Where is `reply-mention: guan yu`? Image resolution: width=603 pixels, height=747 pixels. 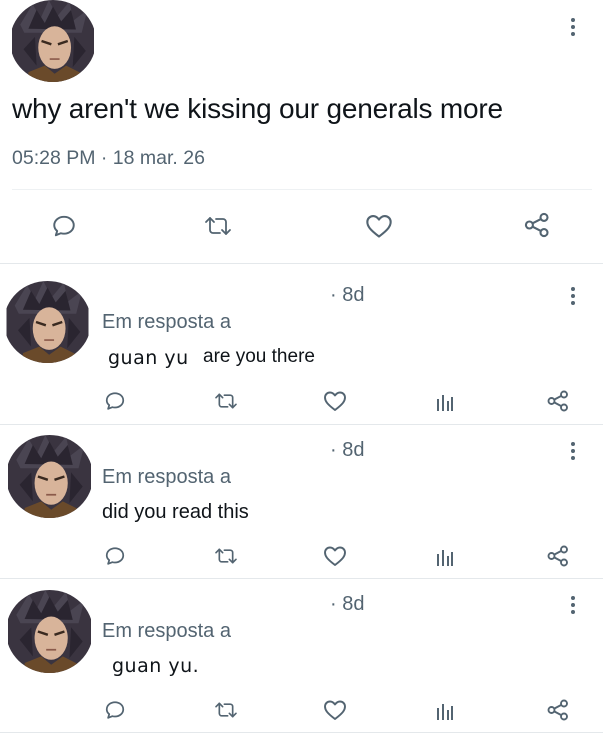 reply-mention: guan yu is located at coordinates (148, 358).